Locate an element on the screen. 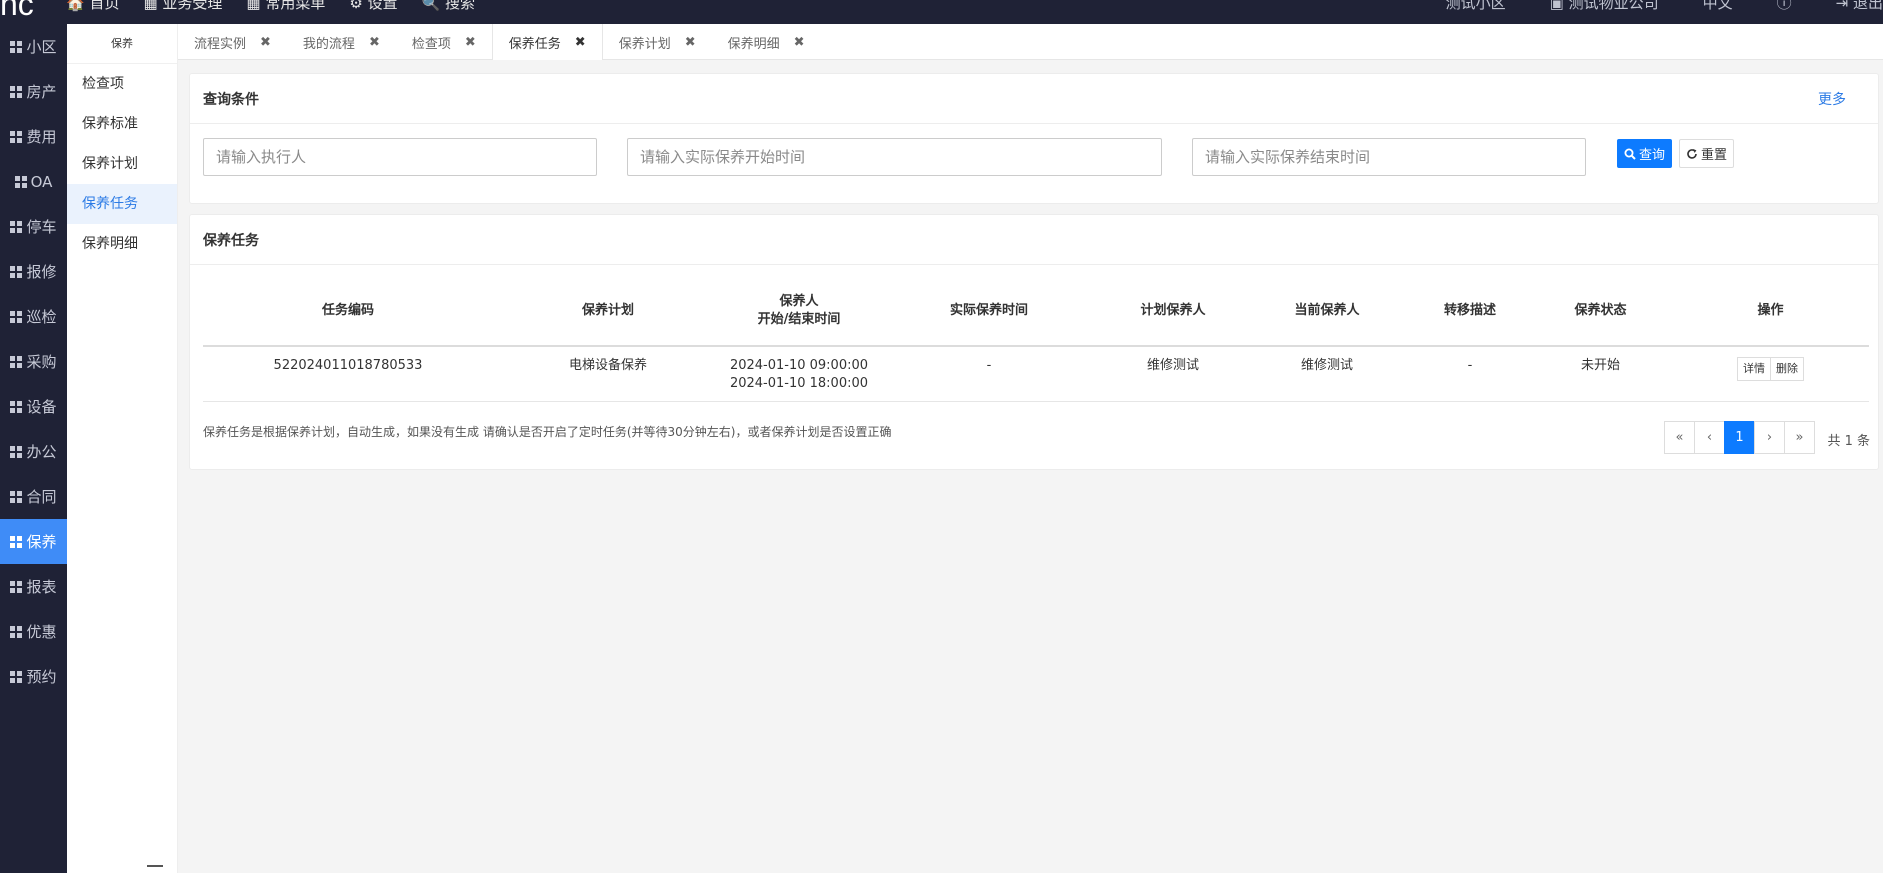  cell-task-code: 522024011018780533 is located at coordinates (348, 374).